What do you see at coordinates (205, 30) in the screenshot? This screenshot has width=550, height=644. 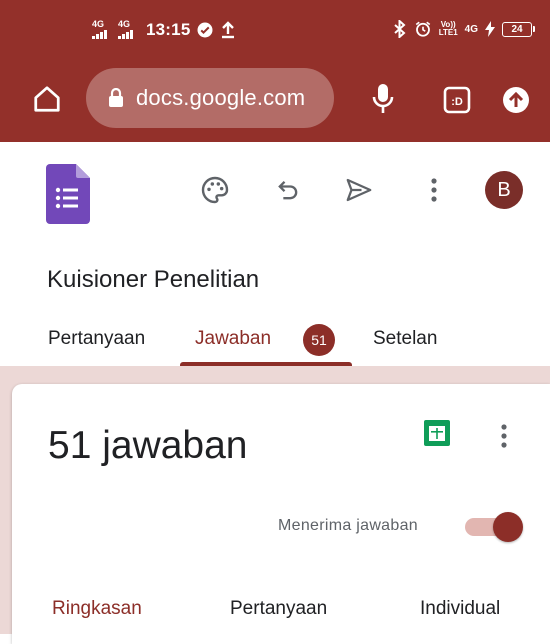 I see `check-circle-icon` at bounding box center [205, 30].